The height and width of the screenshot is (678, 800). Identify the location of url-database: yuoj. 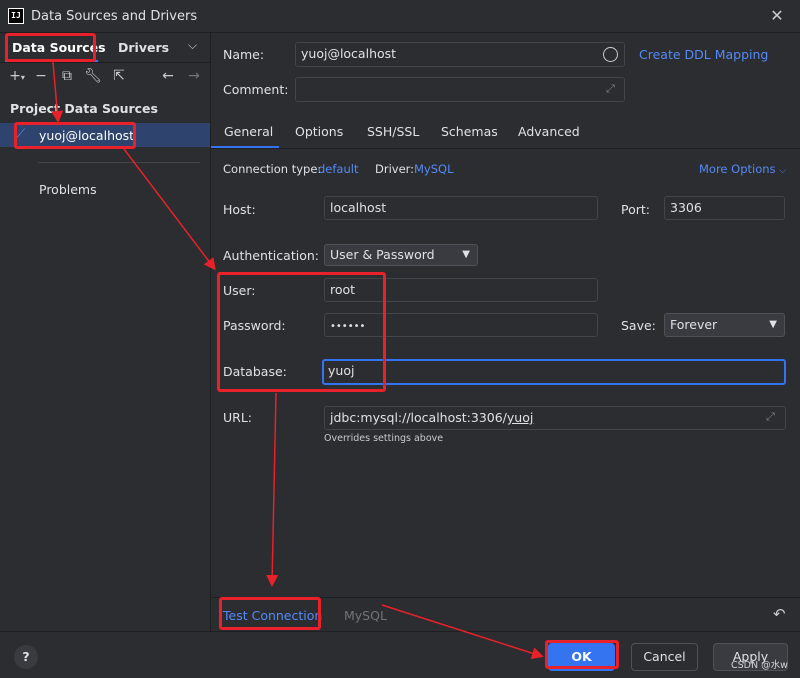
(520, 417).